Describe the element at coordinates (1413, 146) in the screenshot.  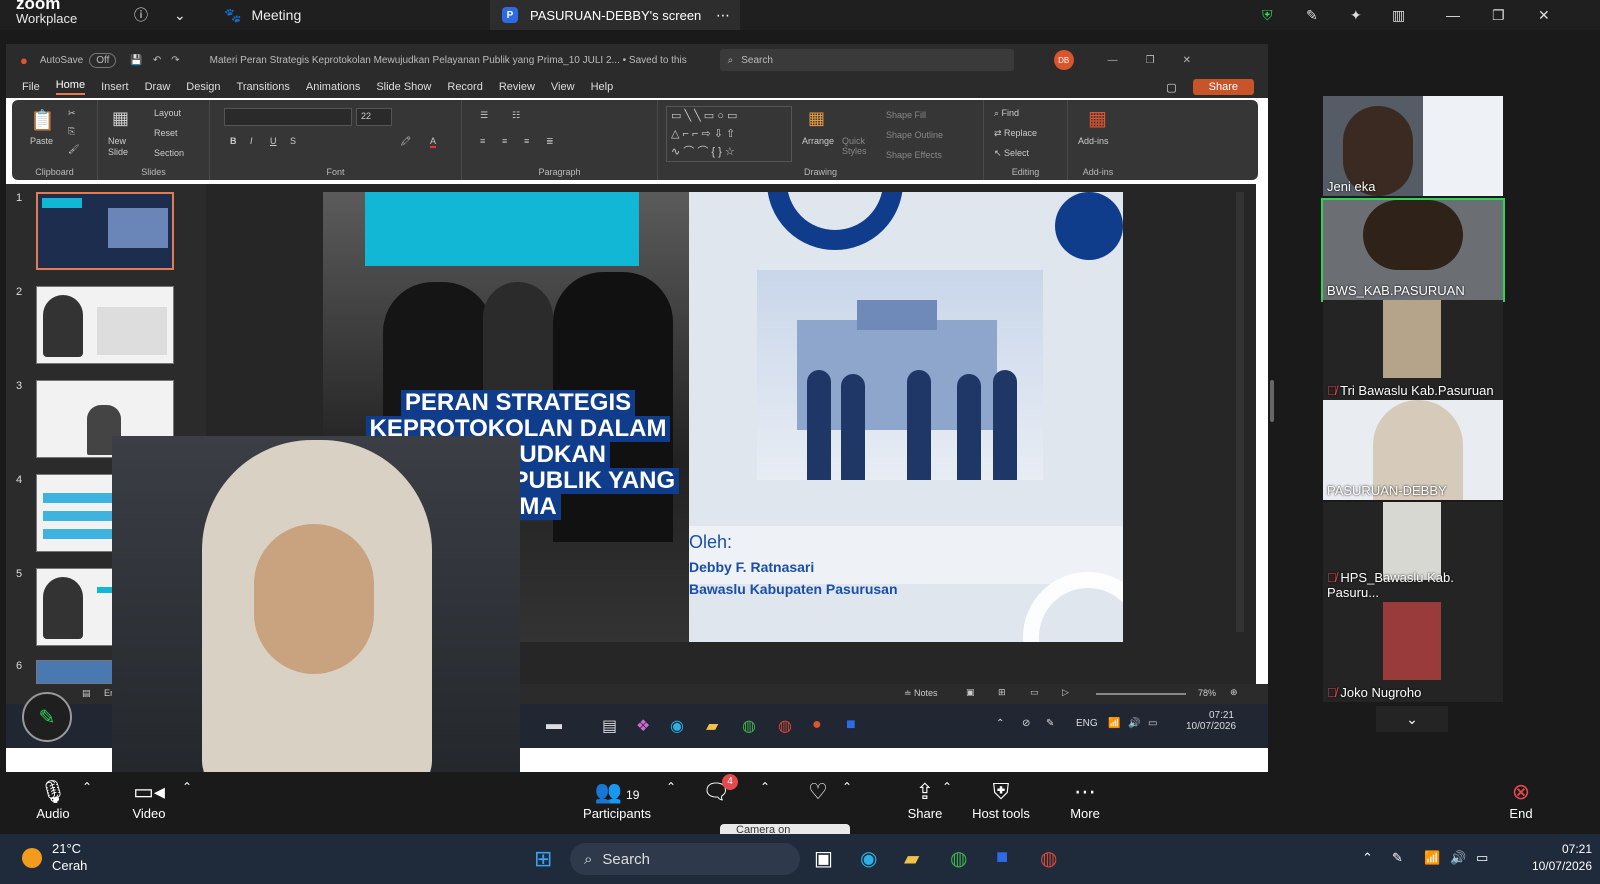
I see `participant-tile: Jeni eka` at that location.